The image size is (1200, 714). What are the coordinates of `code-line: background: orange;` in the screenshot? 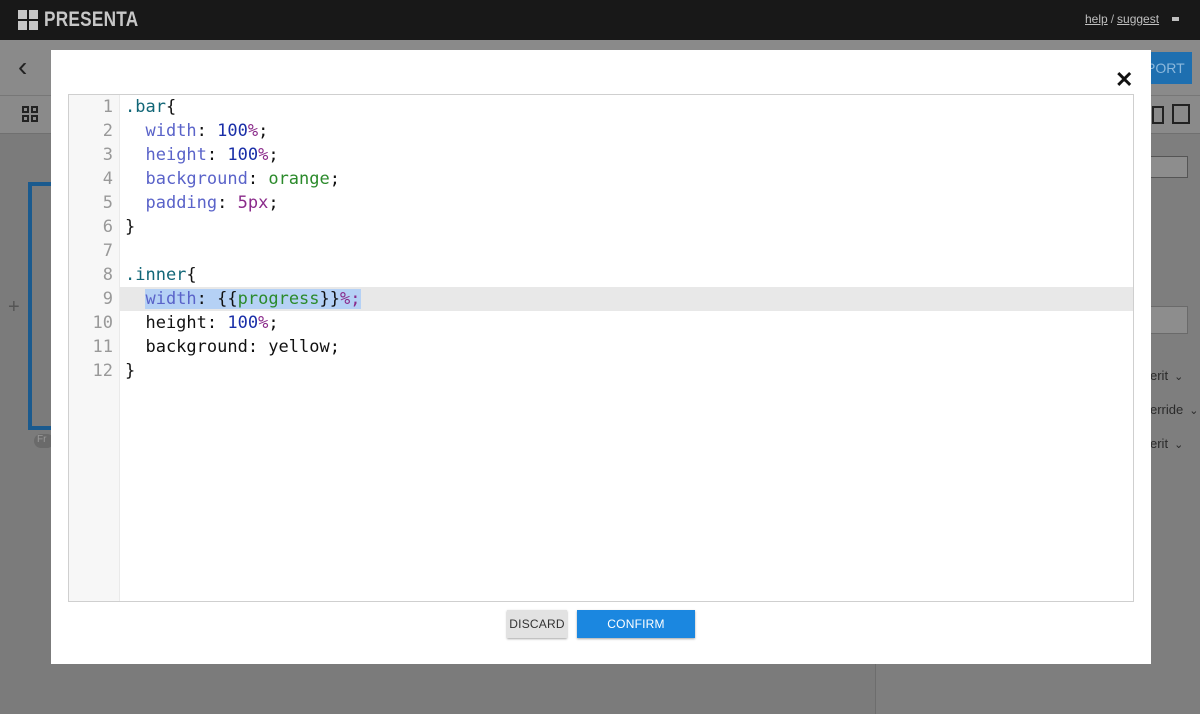 It's located at (626, 179).